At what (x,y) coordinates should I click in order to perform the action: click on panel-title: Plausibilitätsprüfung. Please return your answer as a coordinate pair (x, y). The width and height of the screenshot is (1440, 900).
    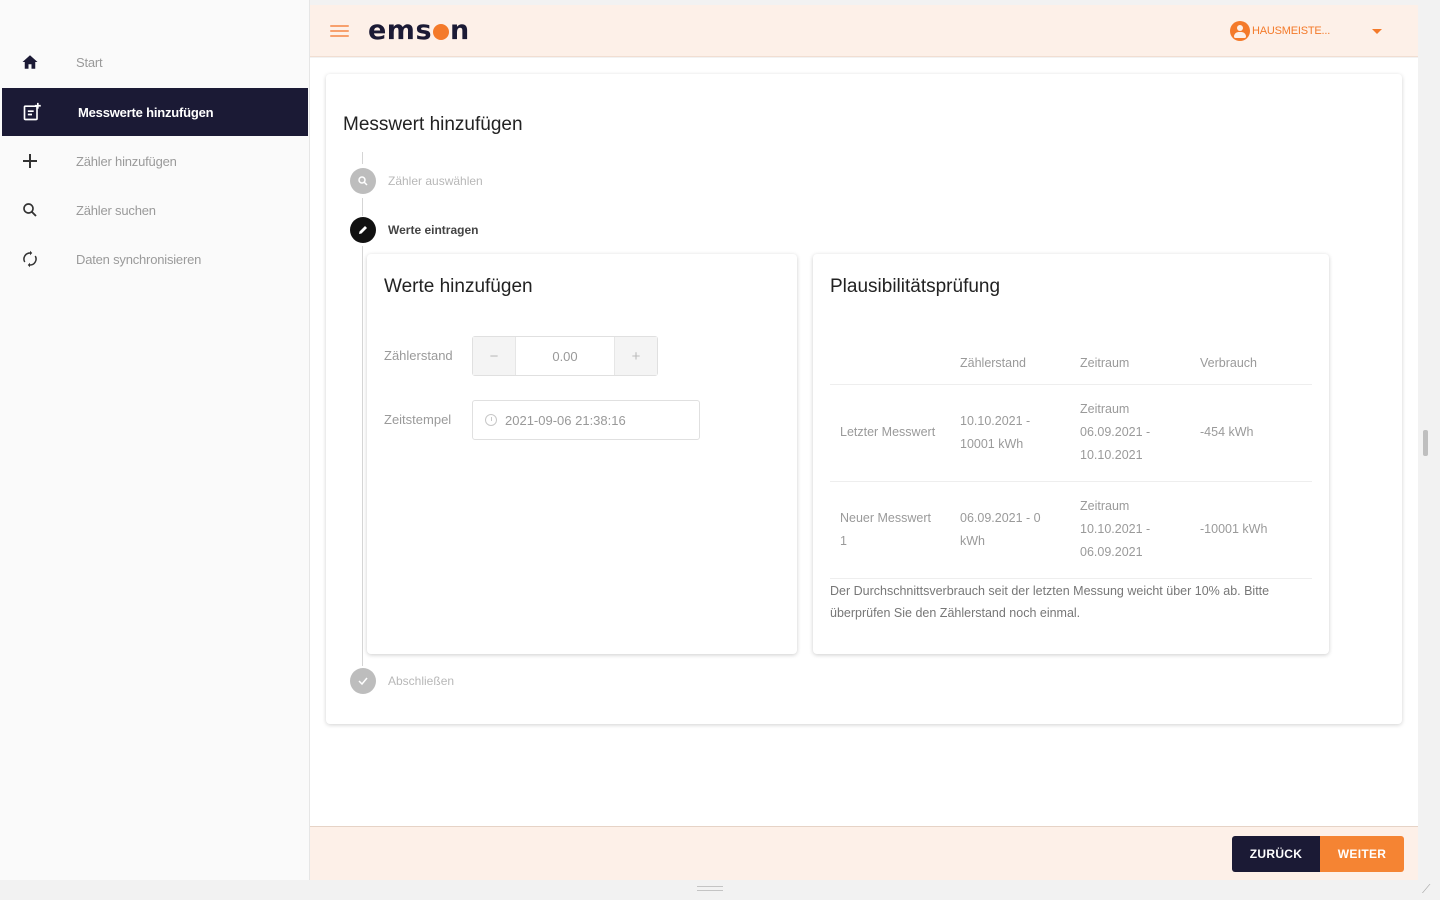
    Looking at the image, I should click on (915, 286).